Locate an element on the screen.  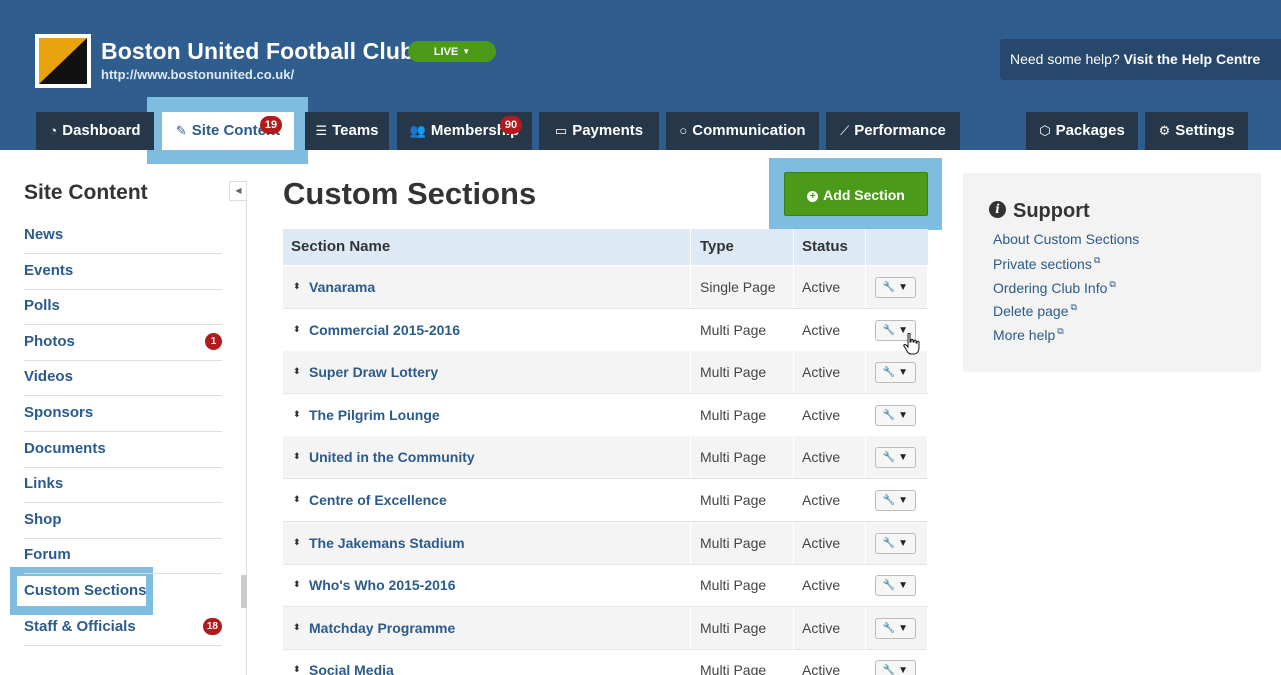
sidebar-item-events: Events is located at coordinates (123, 272).